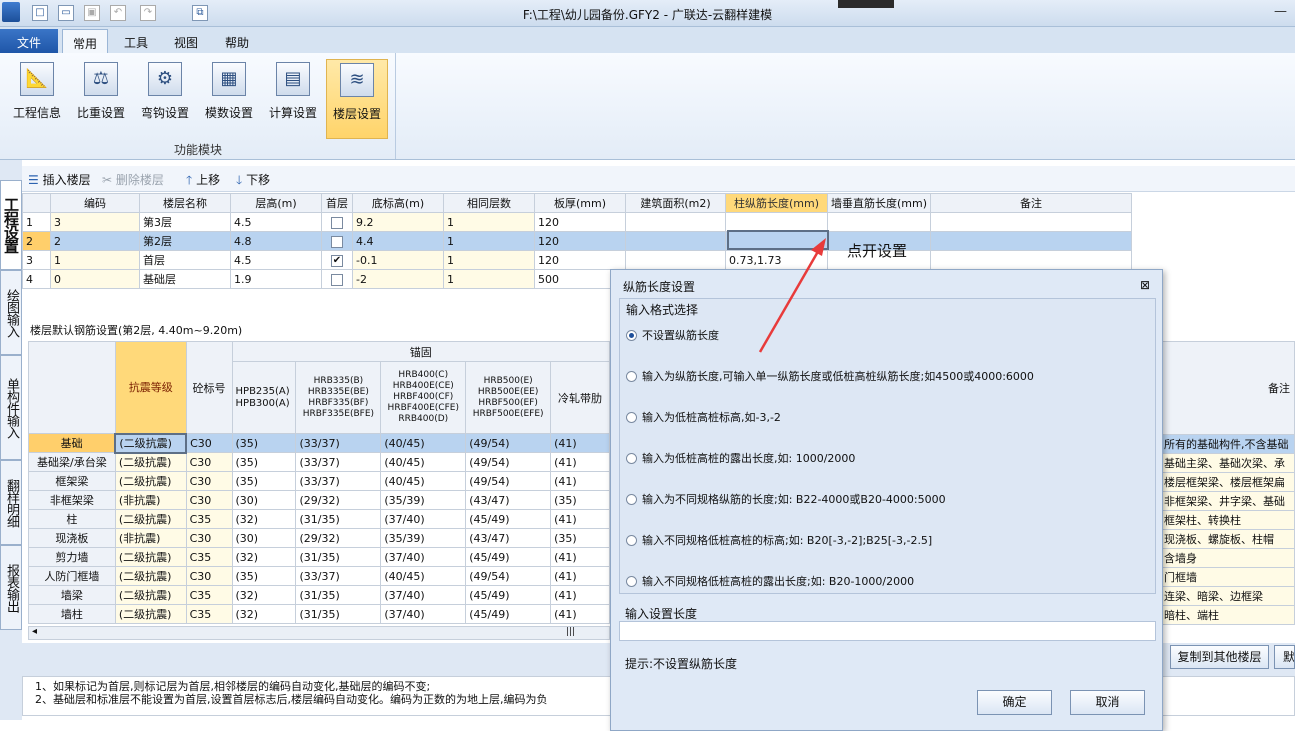 The image size is (1295, 731). What do you see at coordinates (185, 279) in the screenshot?
I see `cell-floor-name: 基础层` at bounding box center [185, 279].